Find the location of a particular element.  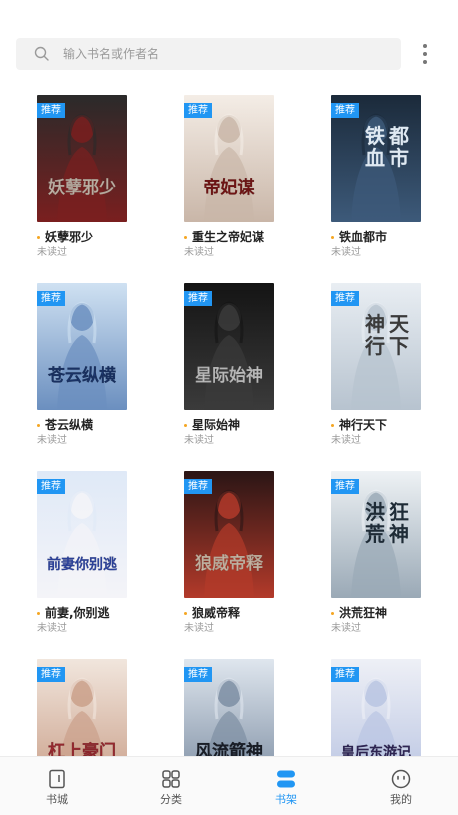

book-title: 神行天下 is located at coordinates (363, 425).